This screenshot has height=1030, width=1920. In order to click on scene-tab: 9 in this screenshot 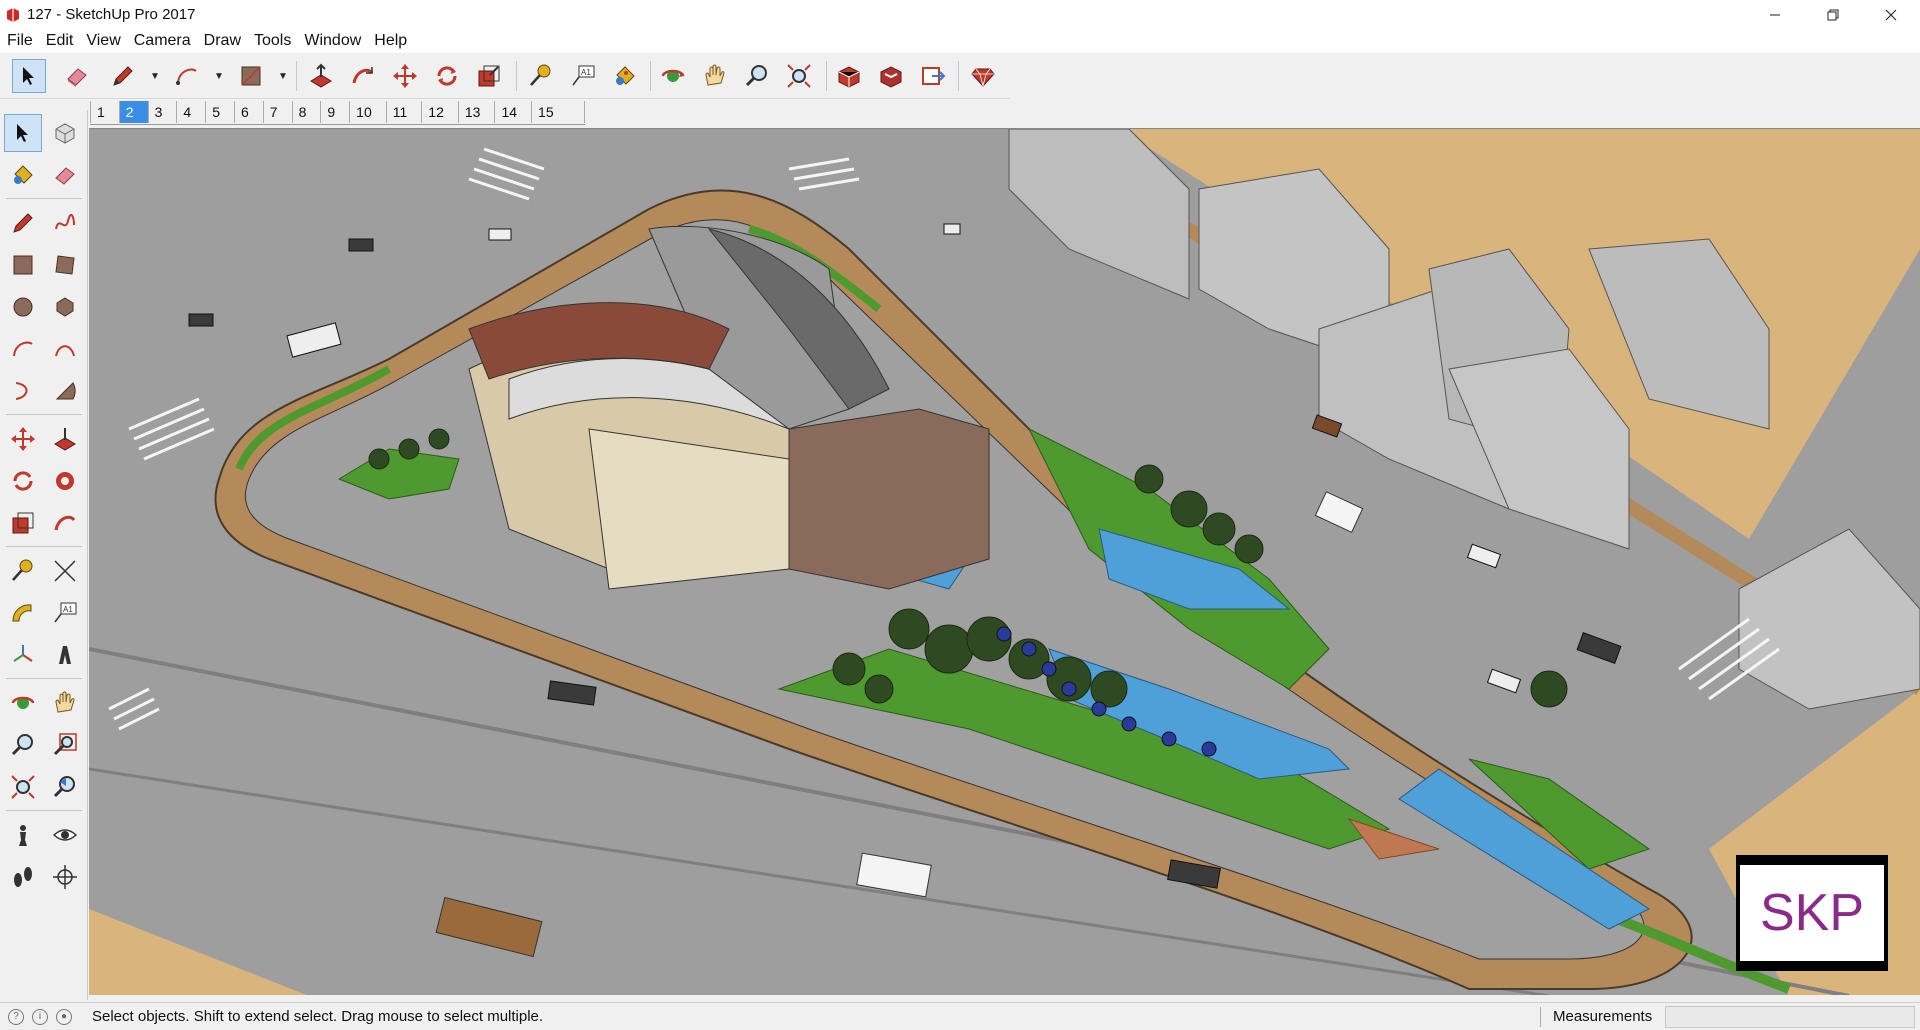, I will do `click(334, 112)`.